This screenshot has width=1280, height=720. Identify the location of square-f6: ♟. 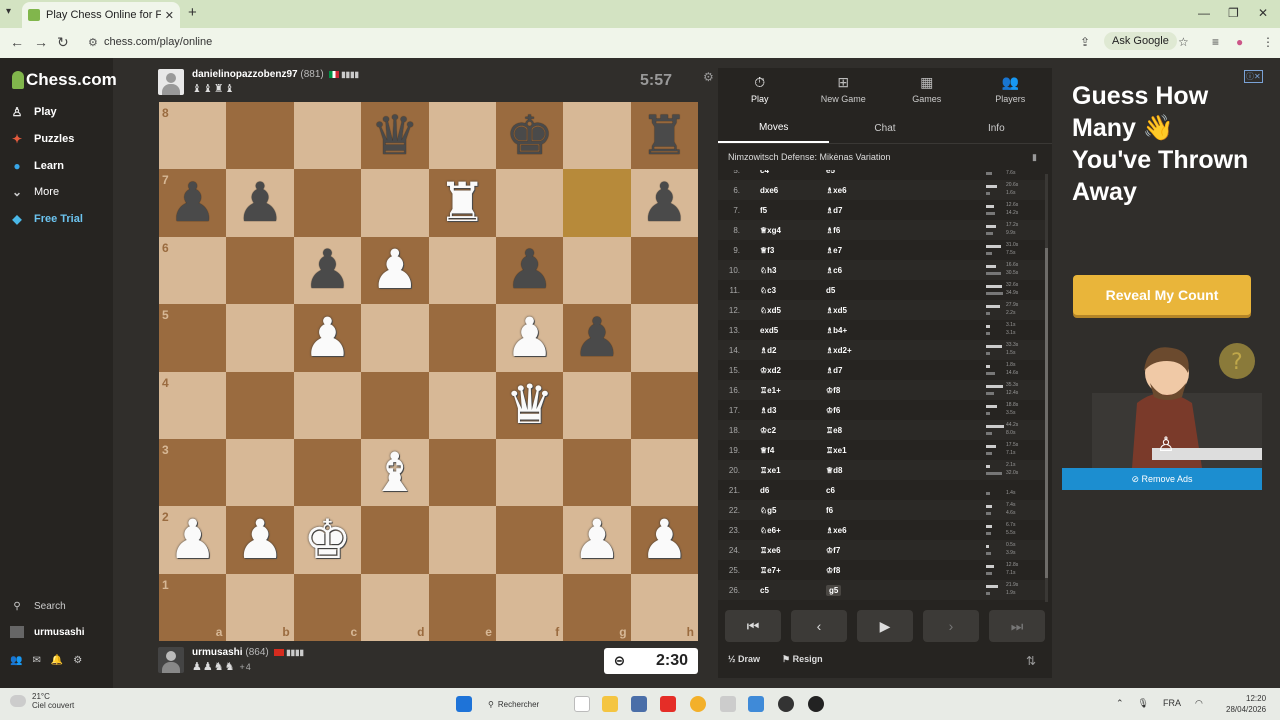
(529, 270).